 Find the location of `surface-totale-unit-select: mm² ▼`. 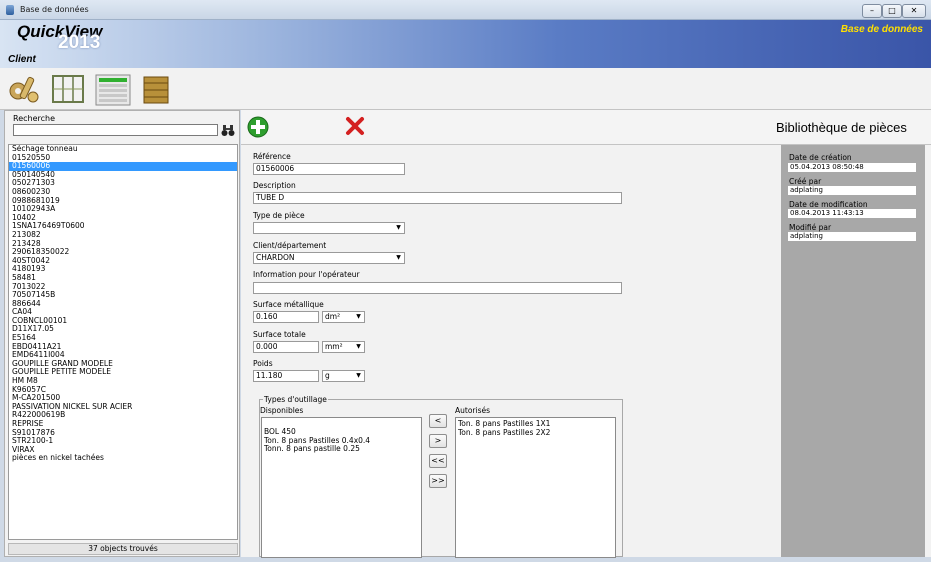

surface-totale-unit-select: mm² ▼ is located at coordinates (343, 347).